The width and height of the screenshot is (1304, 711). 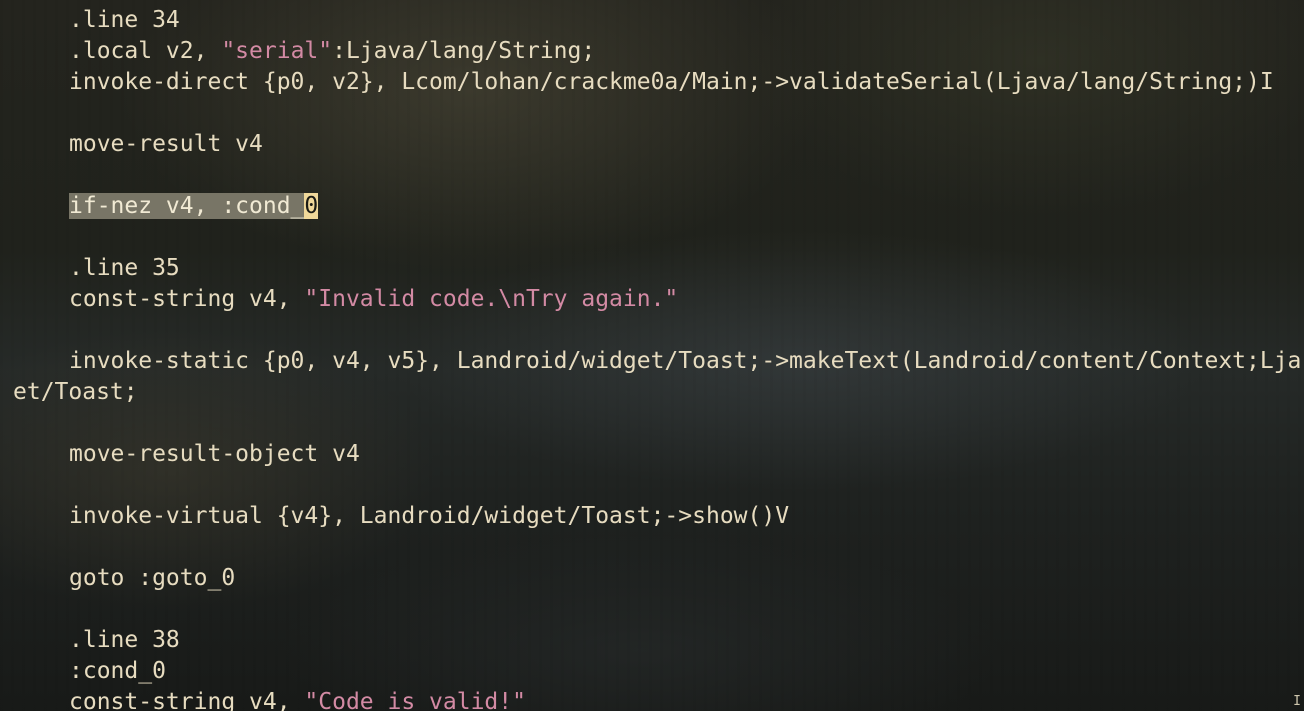 What do you see at coordinates (124, 268) in the screenshot?
I see `code-line: .line 35` at bounding box center [124, 268].